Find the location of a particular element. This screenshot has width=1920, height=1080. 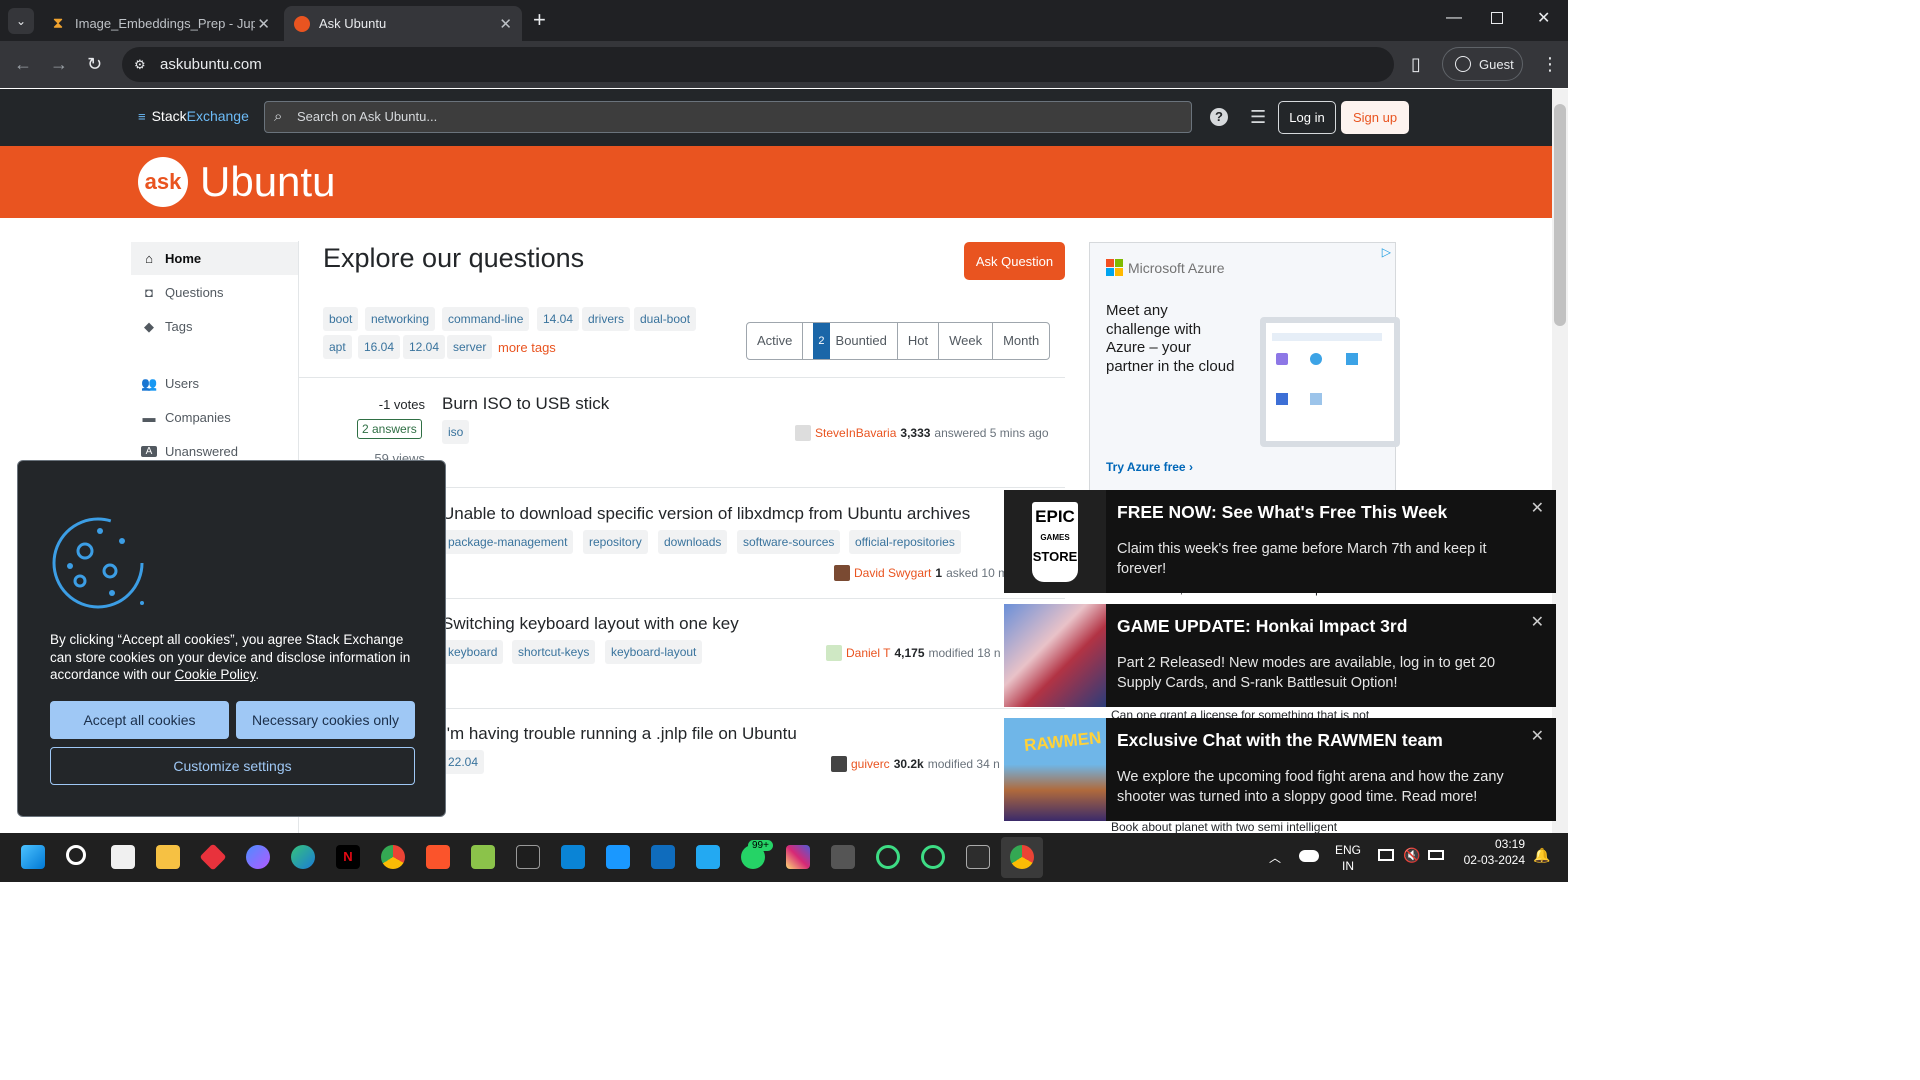

tag-14-04: 14.04 is located at coordinates (558, 319).